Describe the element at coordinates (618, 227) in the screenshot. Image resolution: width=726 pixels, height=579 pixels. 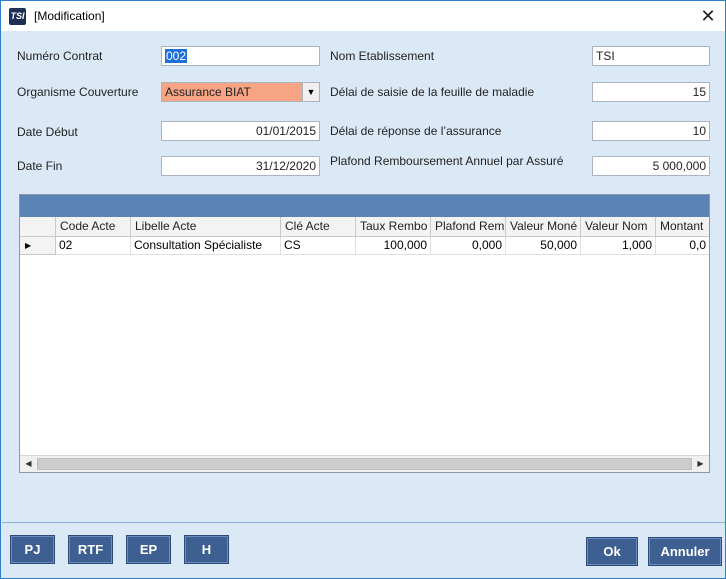
I see `column-header-valeur-nominale: Valeur Nom` at that location.